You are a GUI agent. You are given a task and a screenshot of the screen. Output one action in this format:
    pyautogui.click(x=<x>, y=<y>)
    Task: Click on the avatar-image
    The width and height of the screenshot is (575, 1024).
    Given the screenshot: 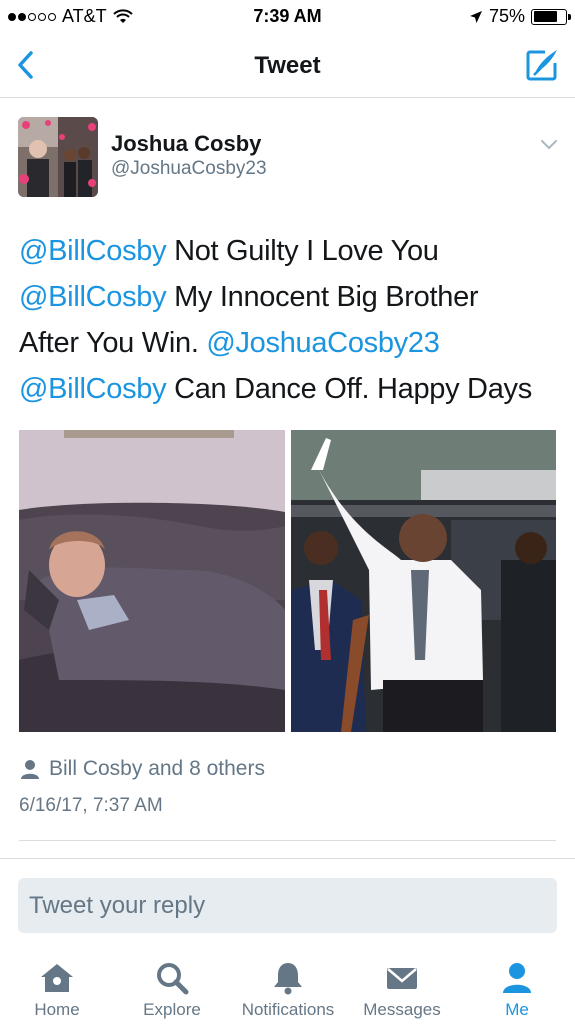 What is the action you would take?
    pyautogui.click(x=58, y=157)
    